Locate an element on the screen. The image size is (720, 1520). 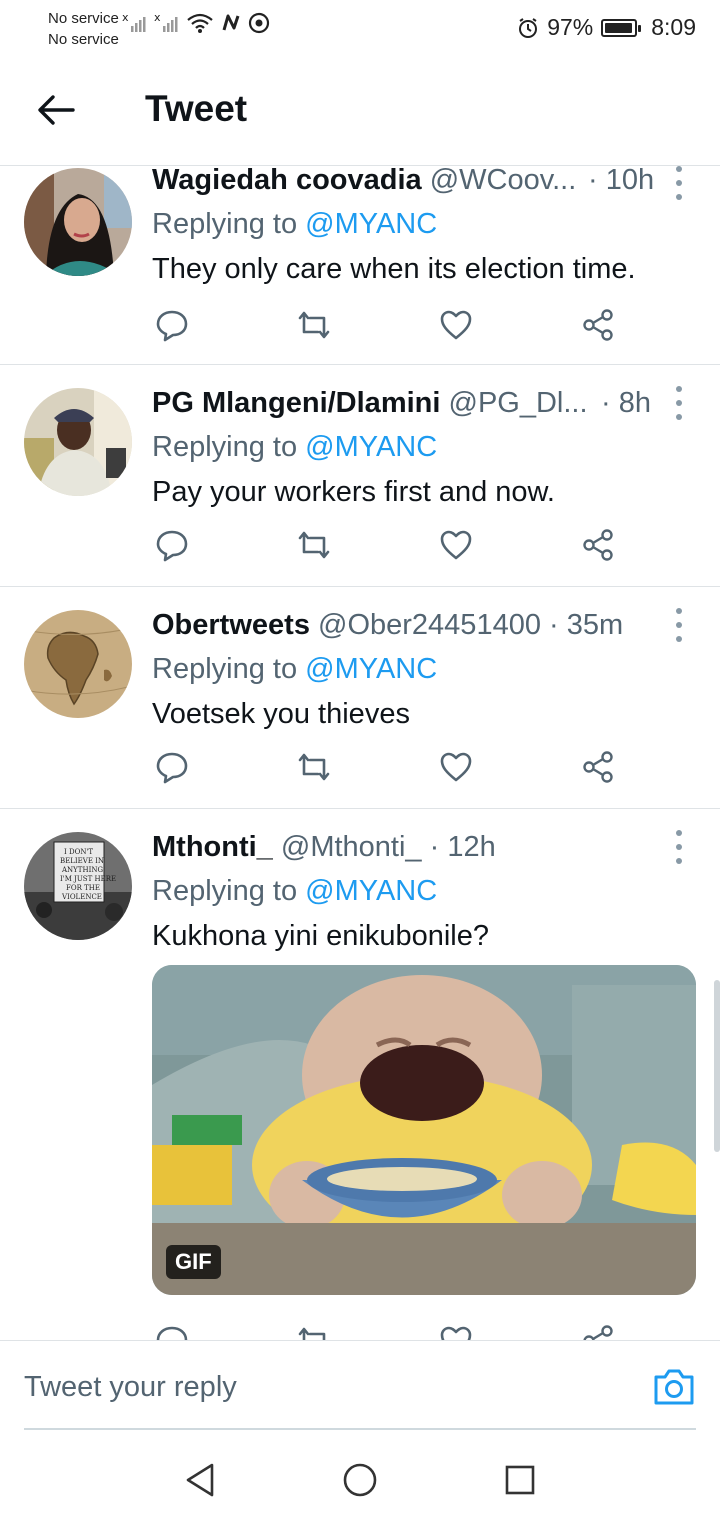
app-header: Tweet is located at coordinates (360, 111).